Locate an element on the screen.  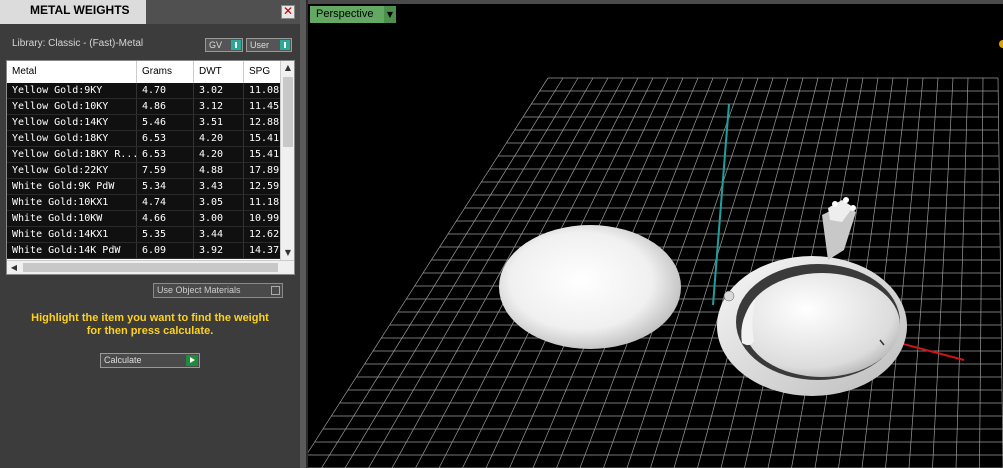
table-row: White Gold:14K PdW 6.09 3.92 14.37 is located at coordinates (144, 251).